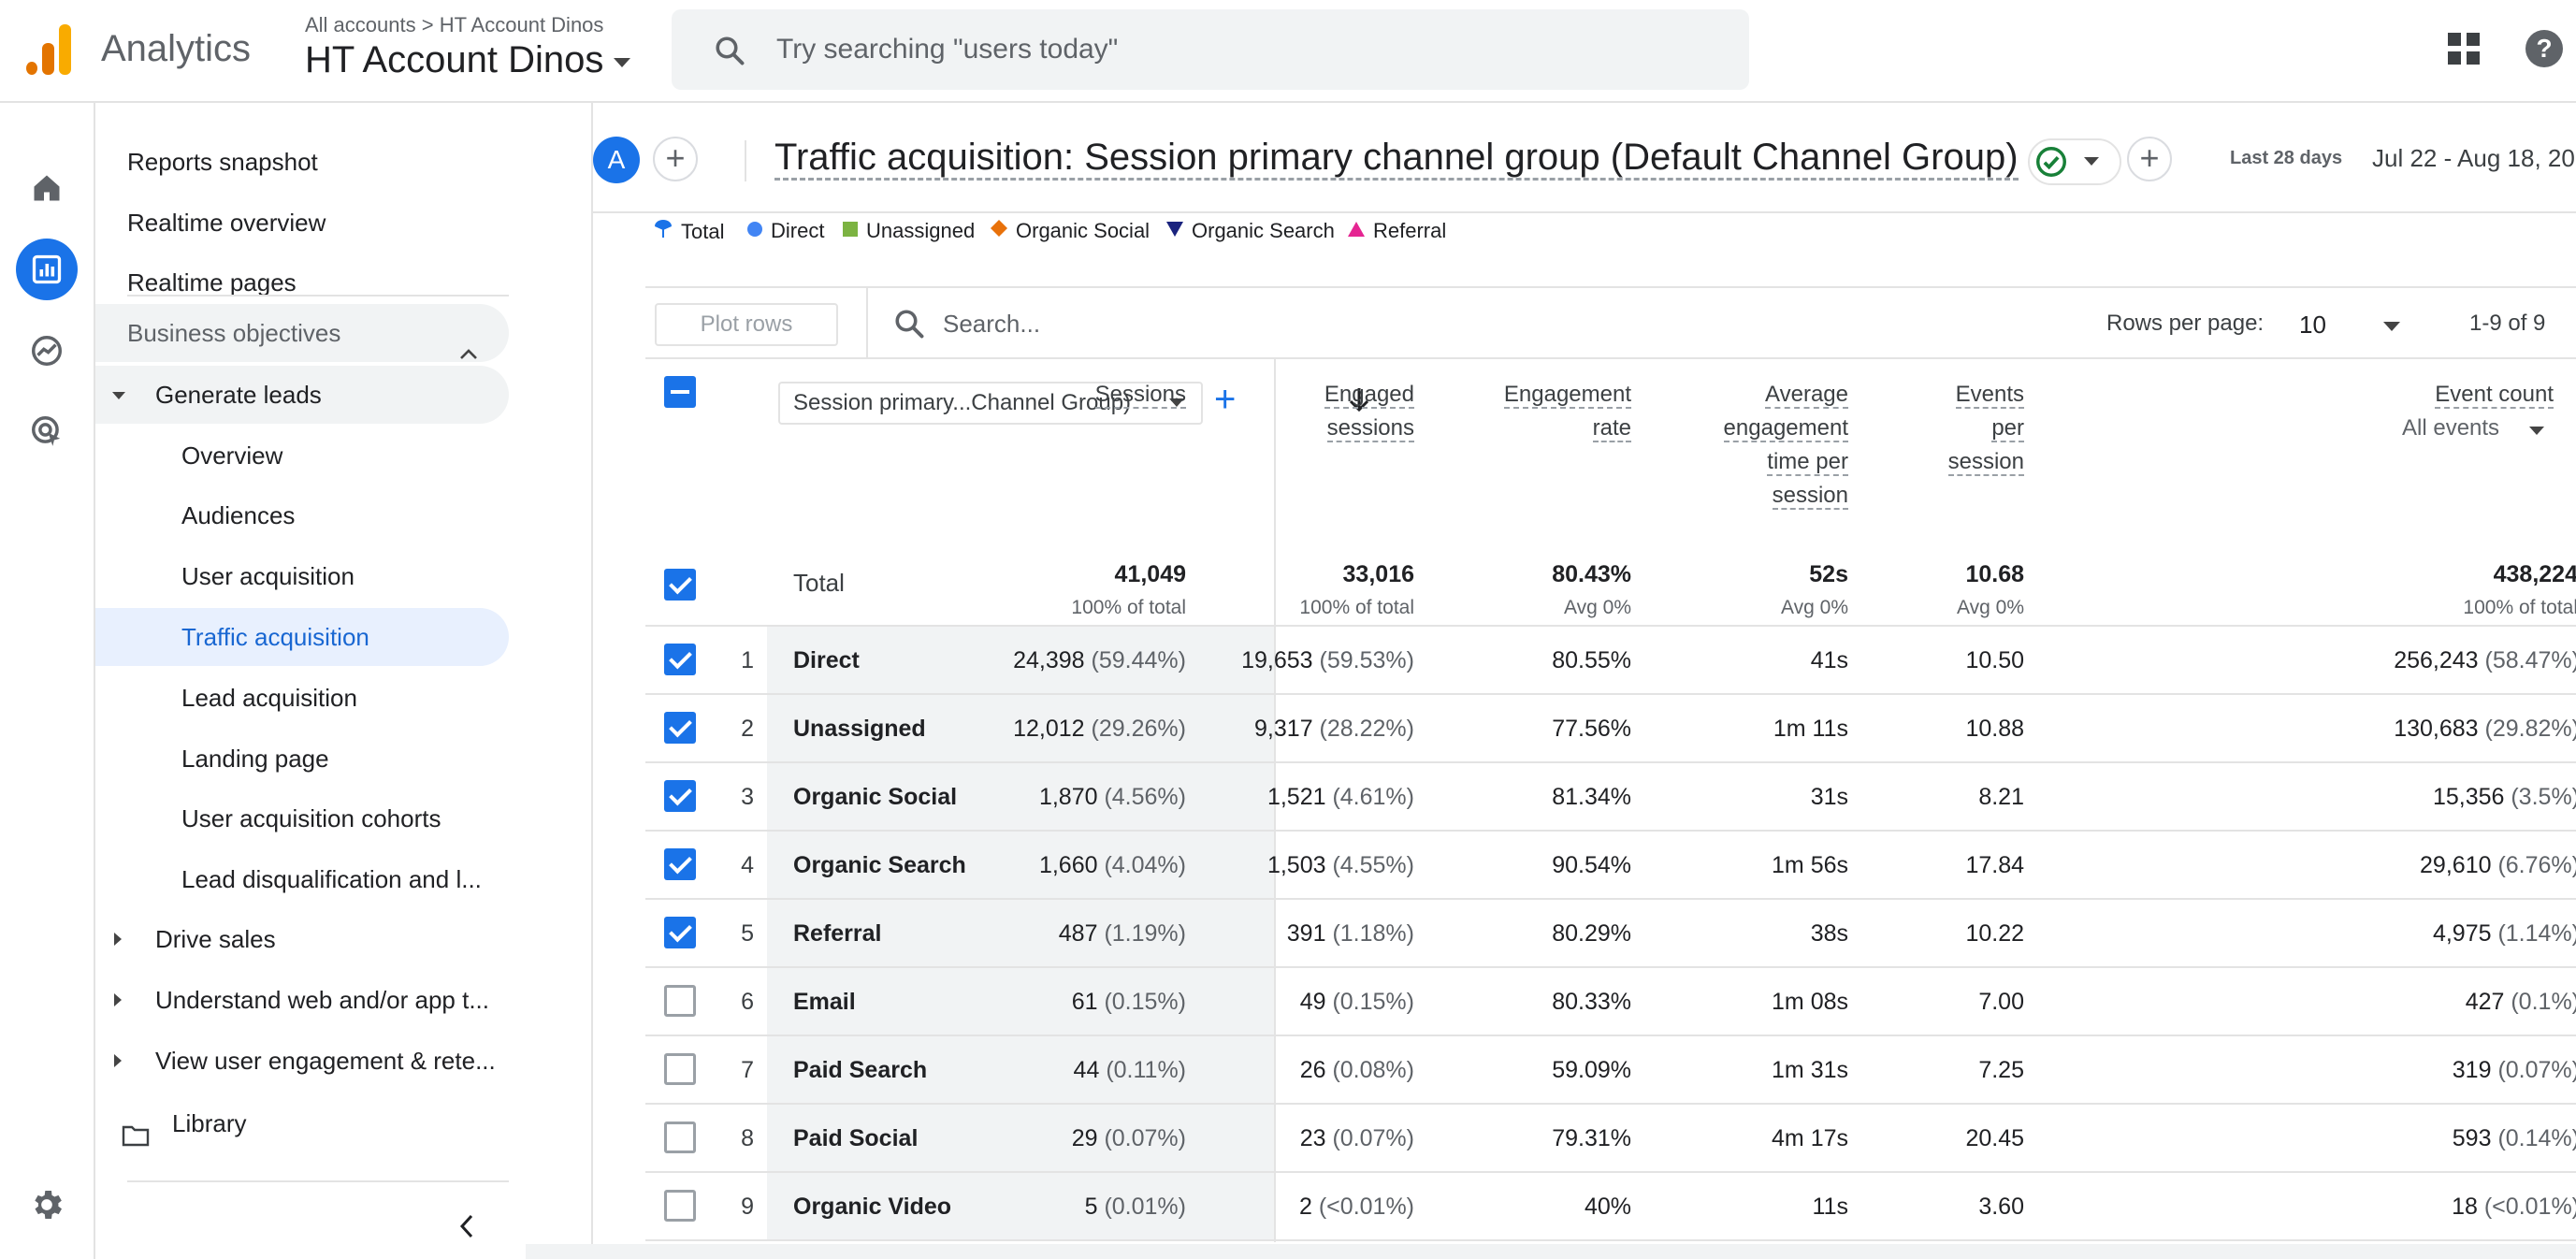  Describe the element at coordinates (302, 939) in the screenshot. I see `nav-group-drive-sales: Drive sales` at that location.